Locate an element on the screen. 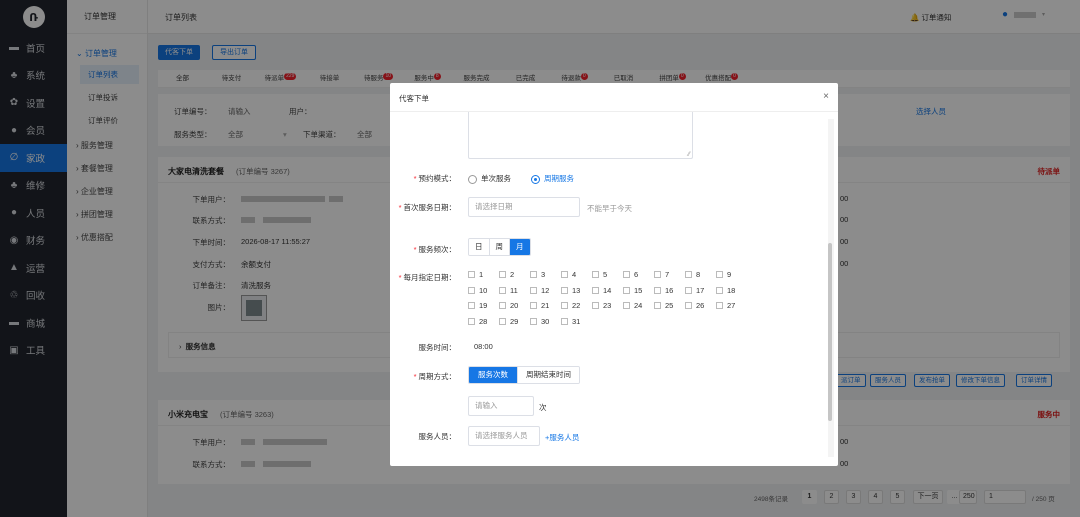  cycle-end-time-option: 周期结束时间 is located at coordinates (548, 375).